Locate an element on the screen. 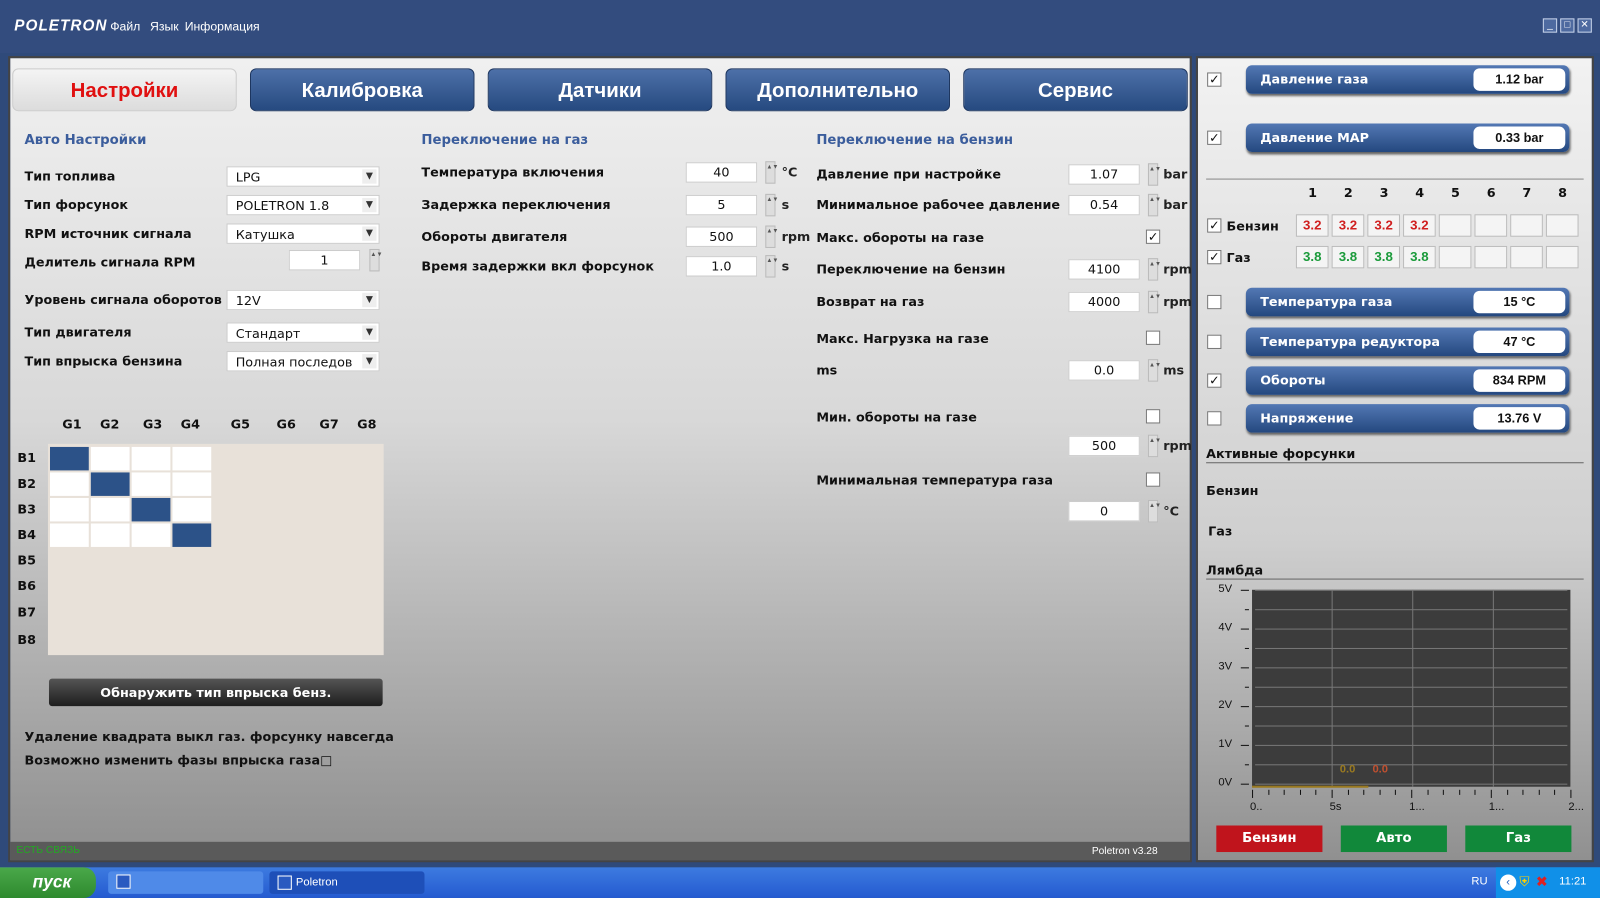 The image size is (1600, 898). tab-settings: Настройки is located at coordinates (124, 90).